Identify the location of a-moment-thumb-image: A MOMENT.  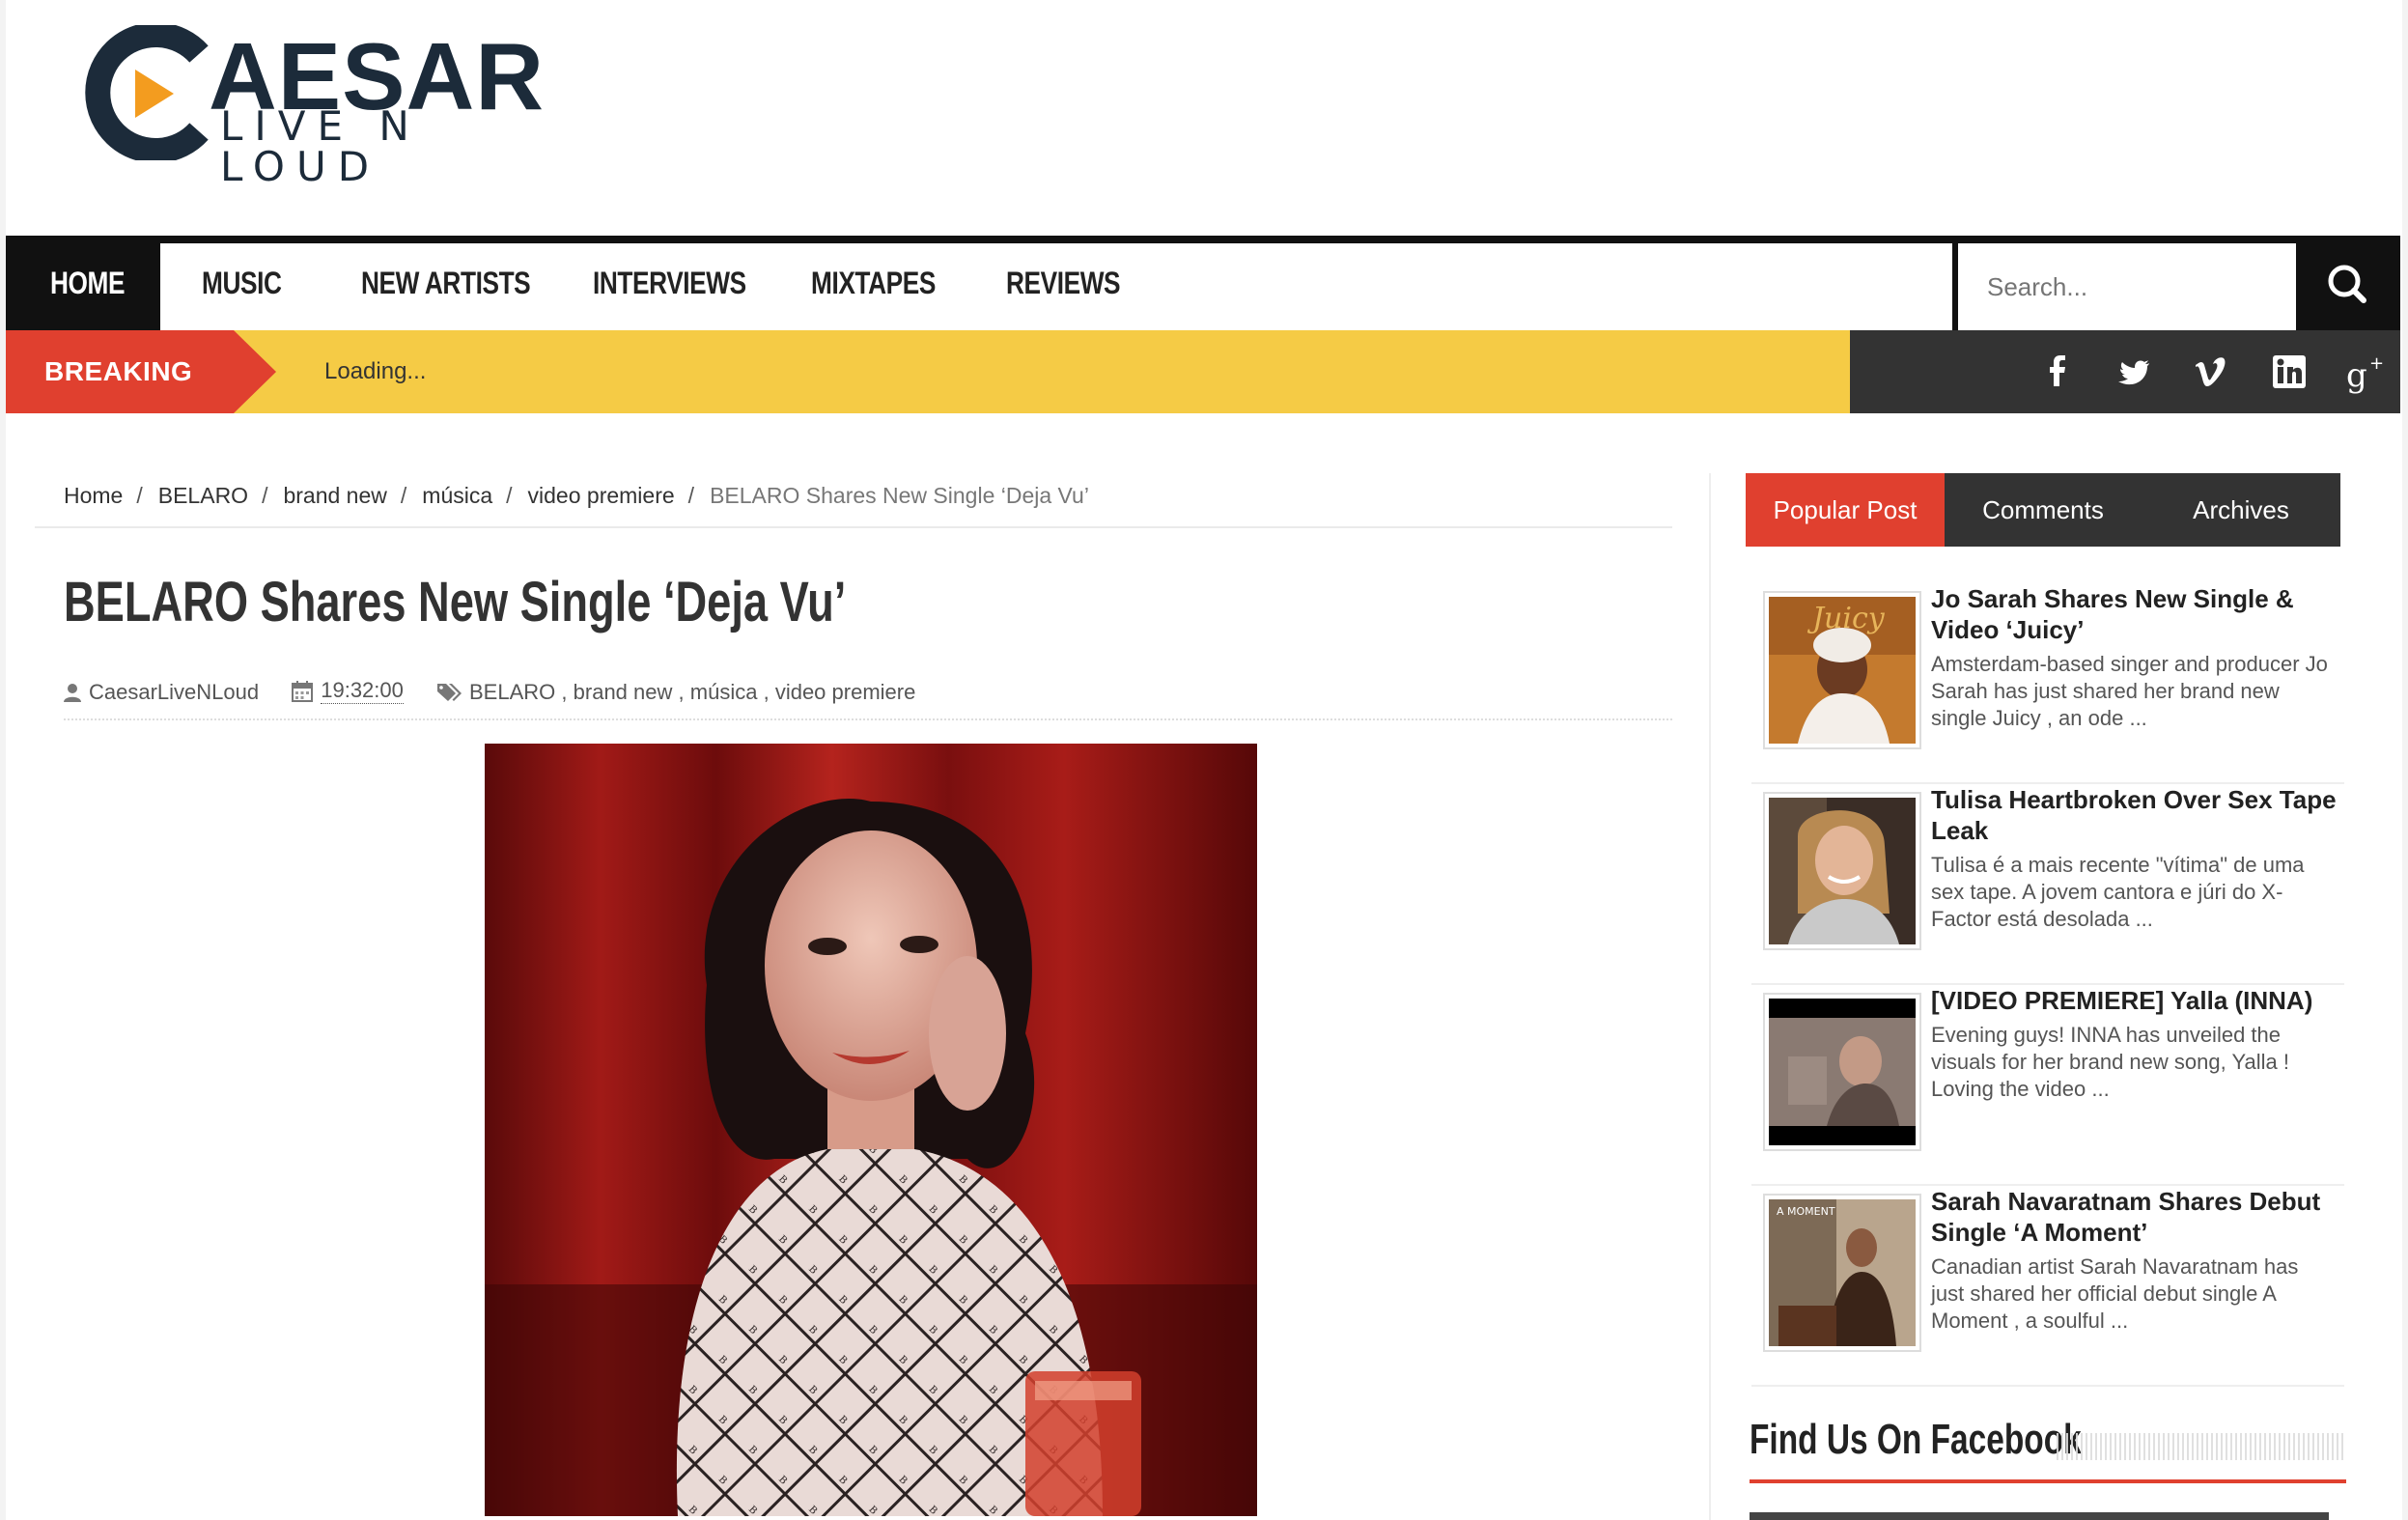
(1843, 1272).